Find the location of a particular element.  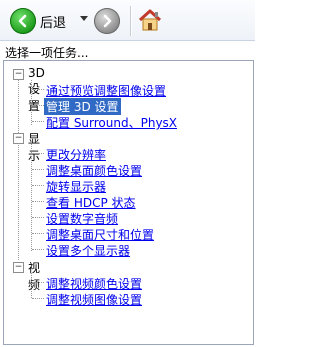

chevron-down-icon is located at coordinates (84, 18).